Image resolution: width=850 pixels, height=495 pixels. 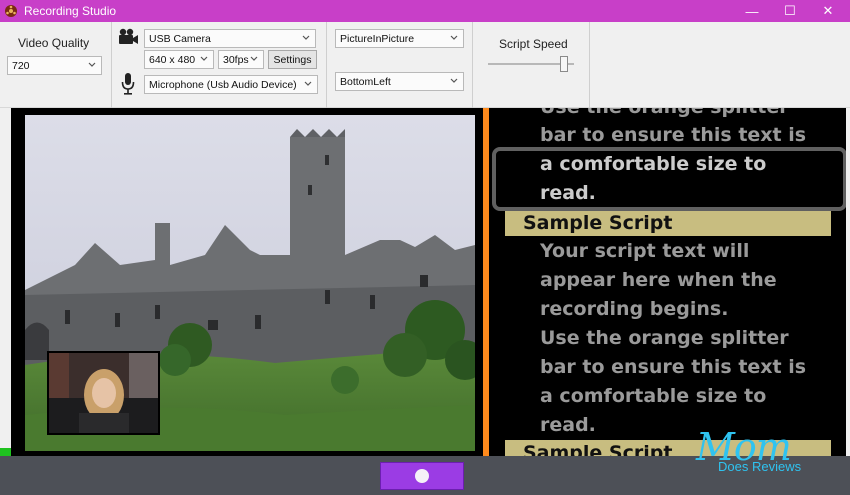 What do you see at coordinates (563, 64) in the screenshot?
I see `script-speed-slider-thumb` at bounding box center [563, 64].